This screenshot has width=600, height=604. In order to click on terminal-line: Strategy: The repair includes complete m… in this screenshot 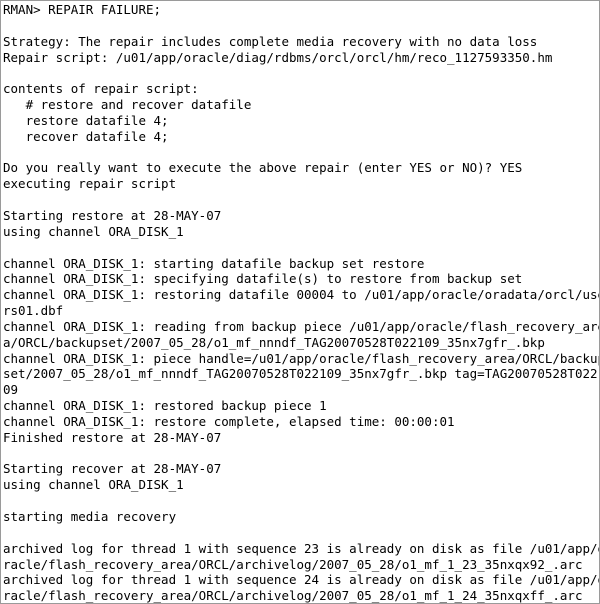, I will do `click(270, 41)`.